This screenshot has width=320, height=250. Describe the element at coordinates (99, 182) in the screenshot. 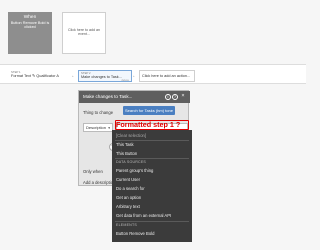

I see `add-description-link: Add a description` at that location.